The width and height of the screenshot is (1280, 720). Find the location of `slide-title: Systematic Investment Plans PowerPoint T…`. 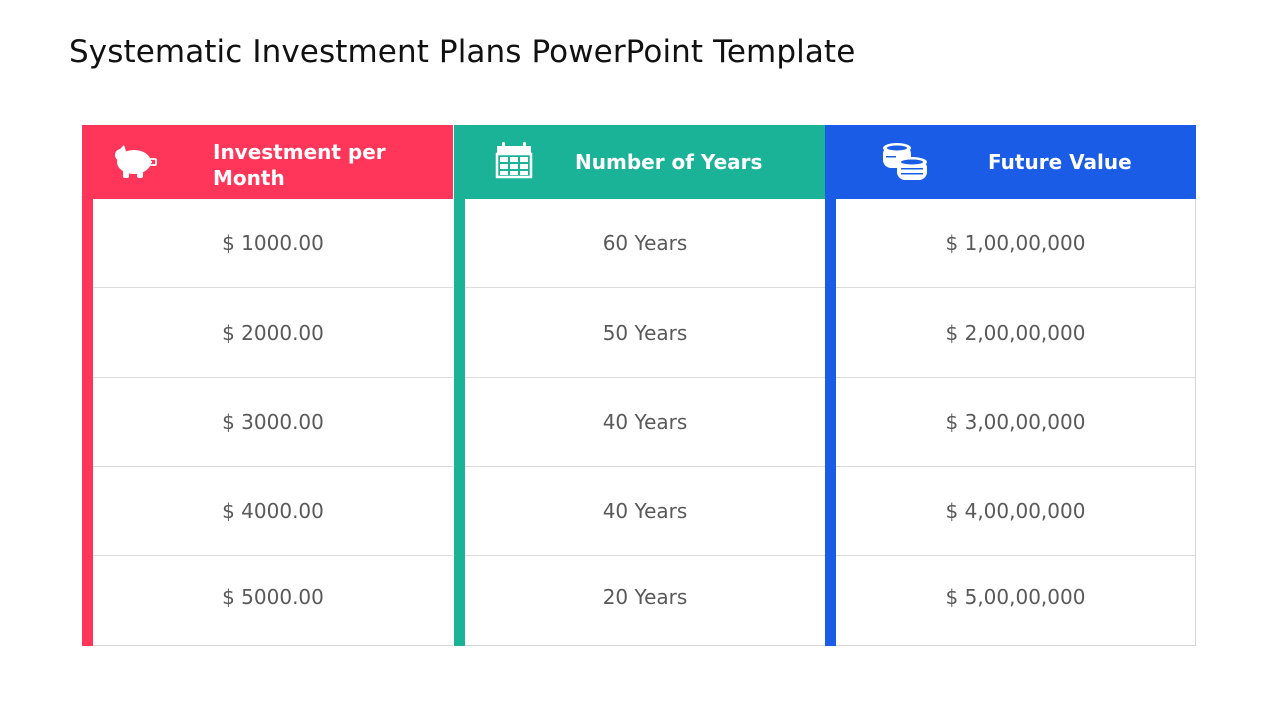

slide-title: Systematic Investment Plans PowerPoint T… is located at coordinates (462, 52).